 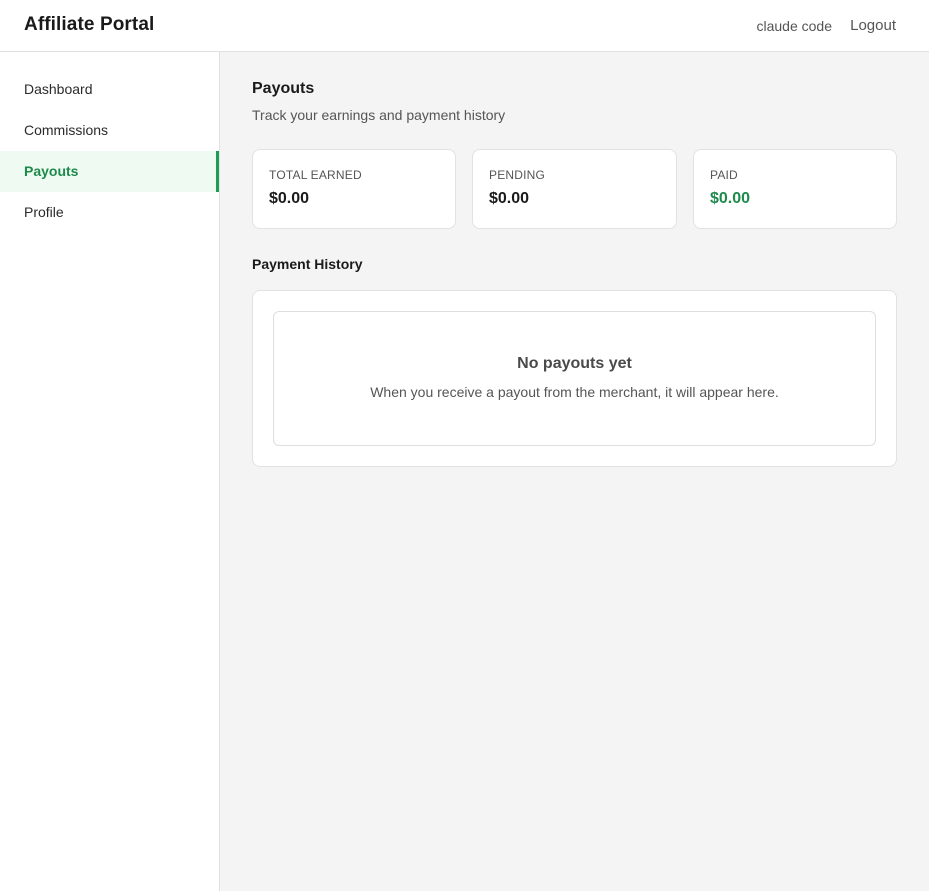 I want to click on stat-card-total-earned: TOTAL EARNED $0.00, so click(x=354, y=189).